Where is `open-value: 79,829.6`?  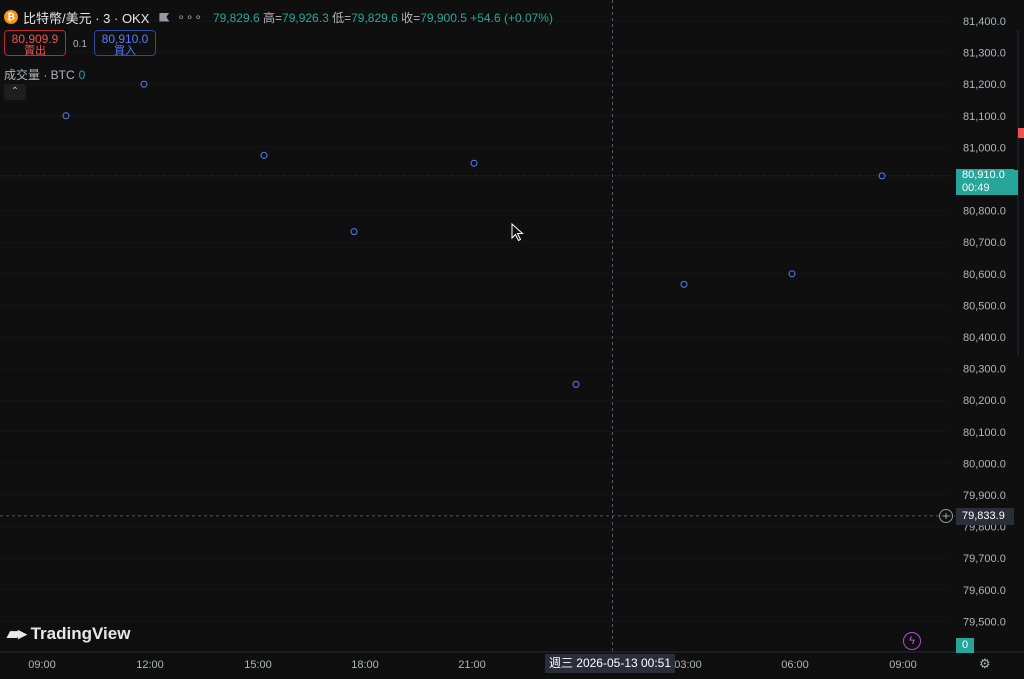
open-value: 79,829.6 is located at coordinates (236, 17).